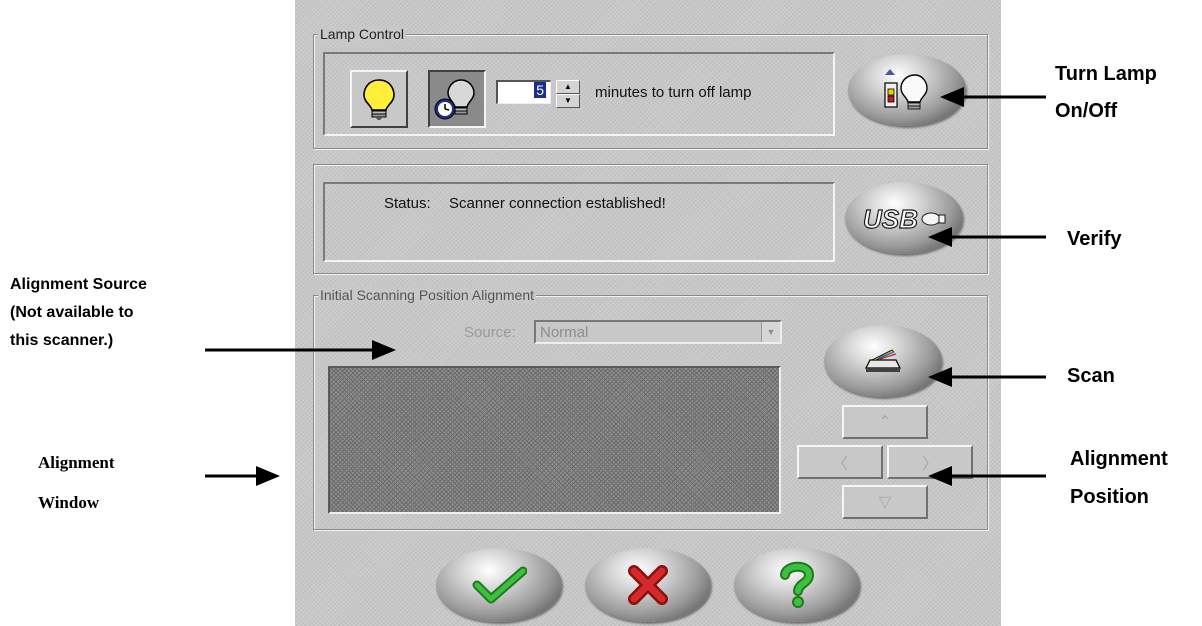  I want to click on arrowhead-alignment-source, so click(384, 350).